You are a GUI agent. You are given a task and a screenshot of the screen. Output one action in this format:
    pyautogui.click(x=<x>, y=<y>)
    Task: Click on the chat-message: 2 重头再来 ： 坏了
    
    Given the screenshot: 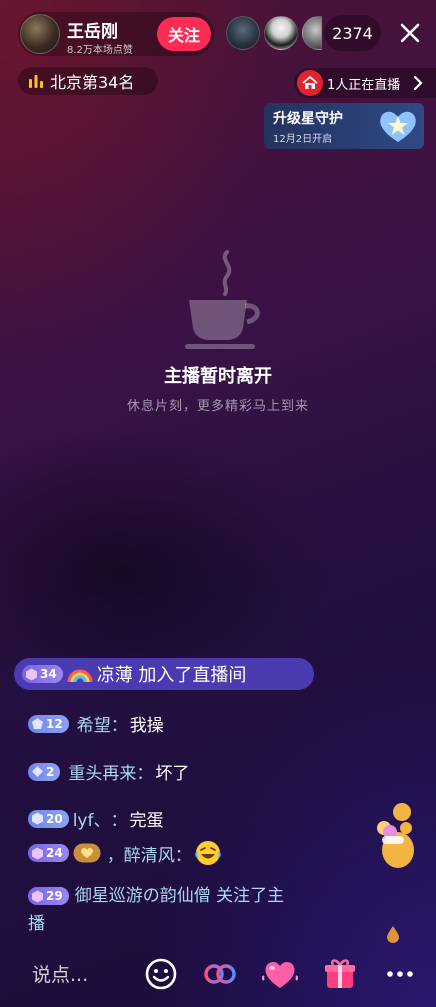 What is the action you would take?
    pyautogui.click(x=108, y=771)
    